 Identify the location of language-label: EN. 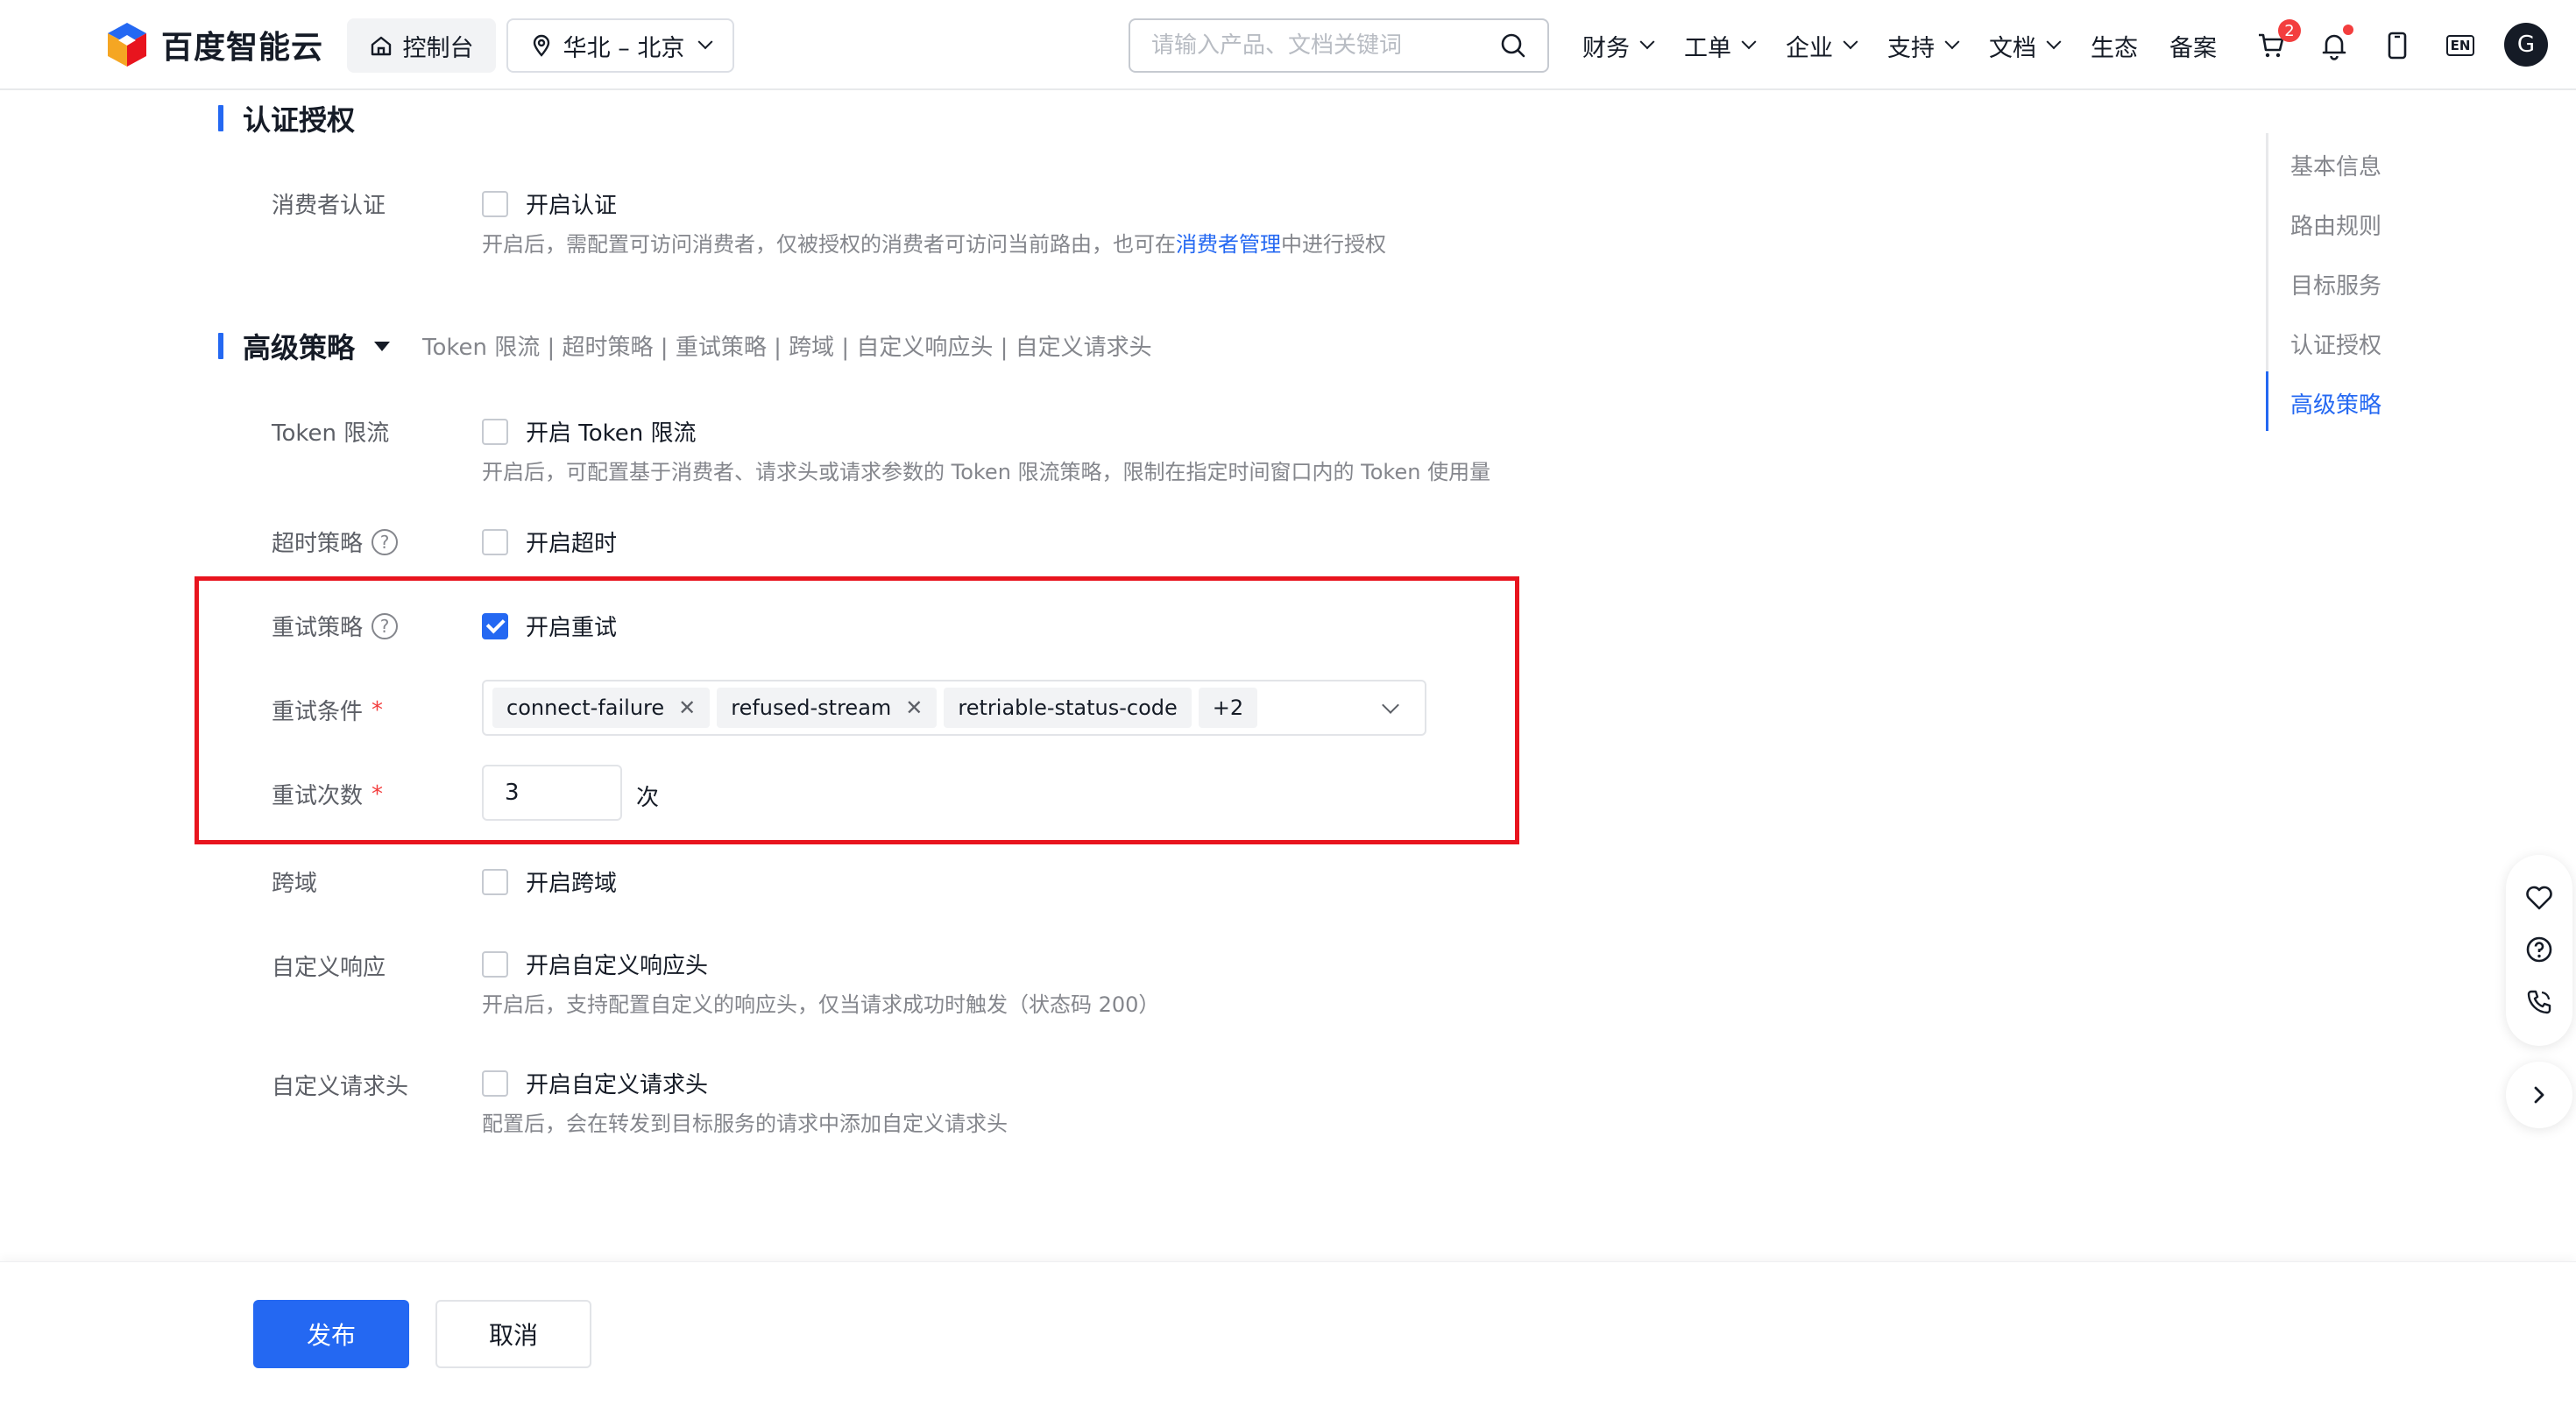
(2460, 45).